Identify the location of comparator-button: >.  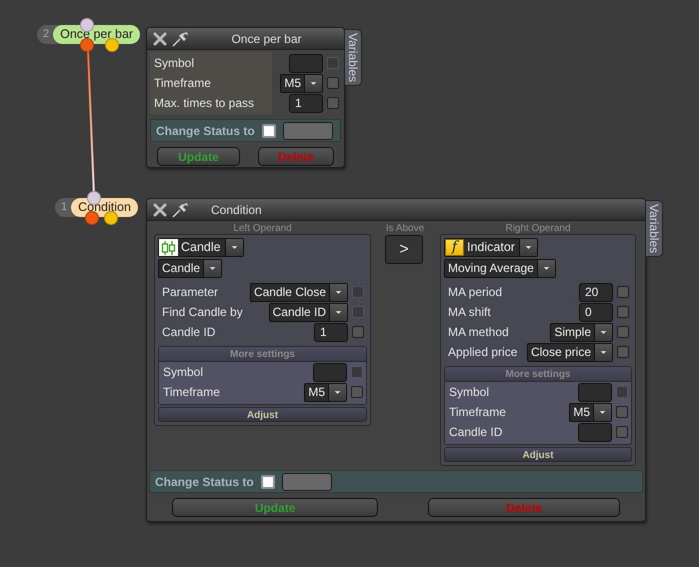
(404, 249).